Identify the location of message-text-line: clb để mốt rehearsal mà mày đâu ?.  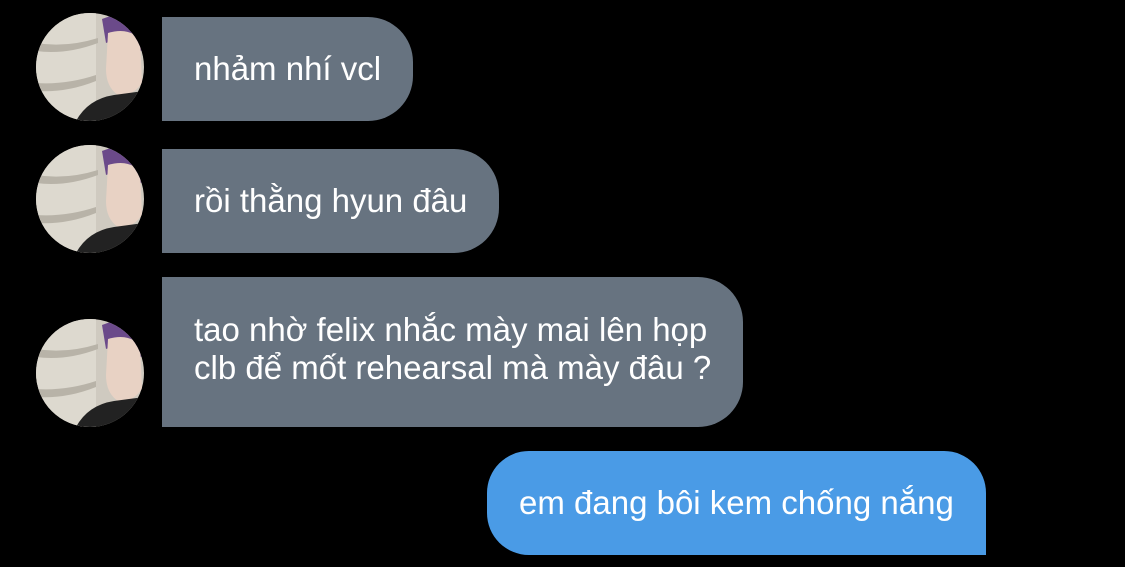
(453, 367).